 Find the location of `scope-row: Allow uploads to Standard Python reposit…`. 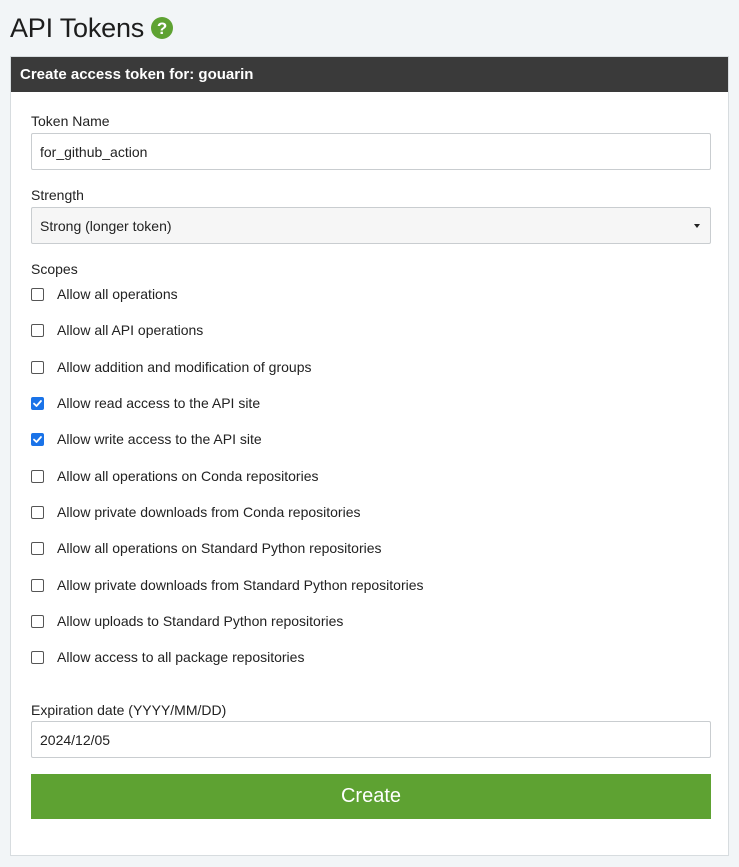

scope-row: Allow uploads to Standard Python reposit… is located at coordinates (187, 621).